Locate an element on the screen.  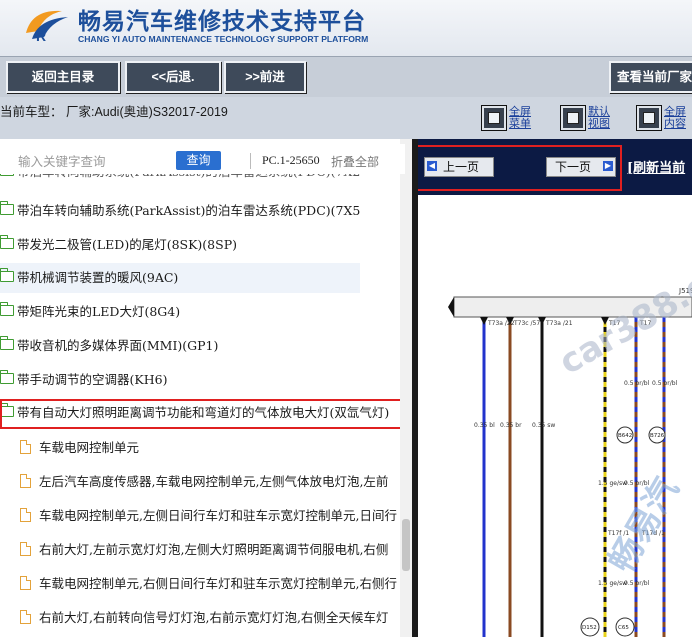
search-input: 输入关键字查询 is located at coordinates (62, 160).